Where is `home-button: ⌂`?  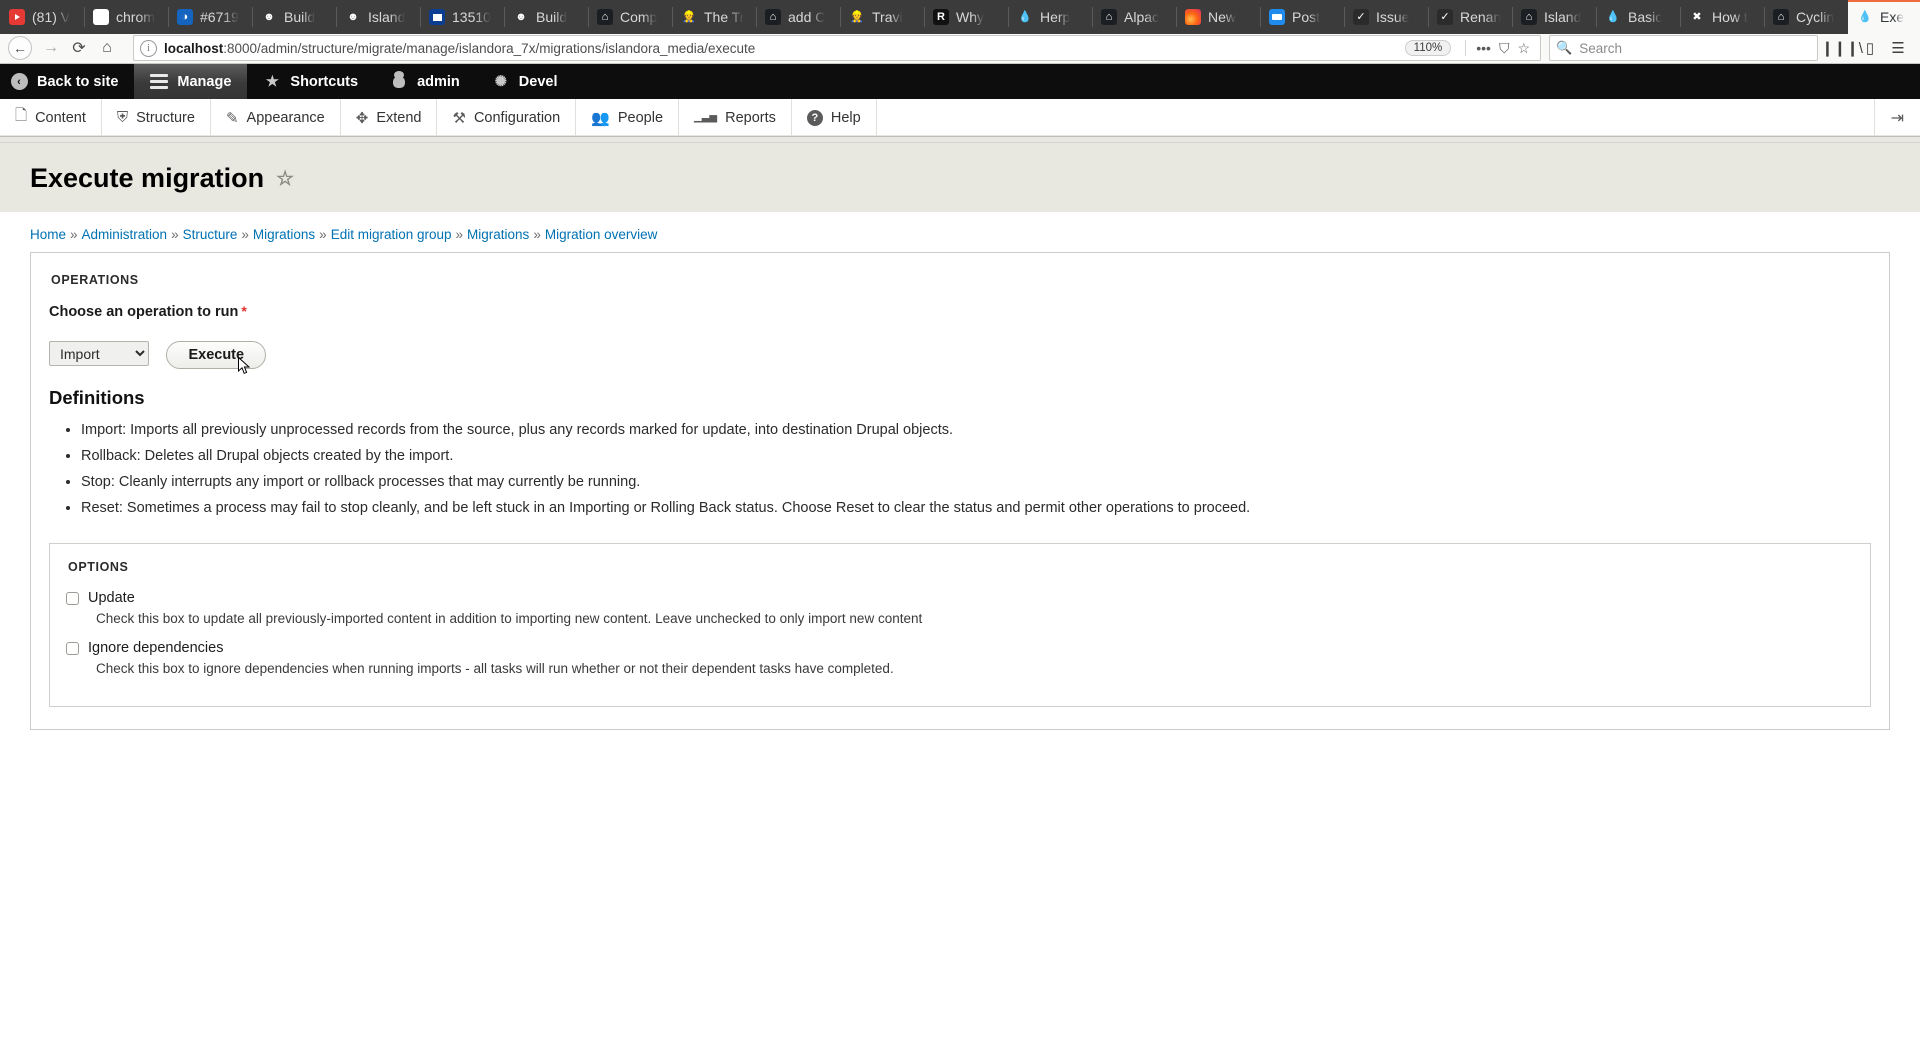 home-button: ⌂ is located at coordinates (107, 48).